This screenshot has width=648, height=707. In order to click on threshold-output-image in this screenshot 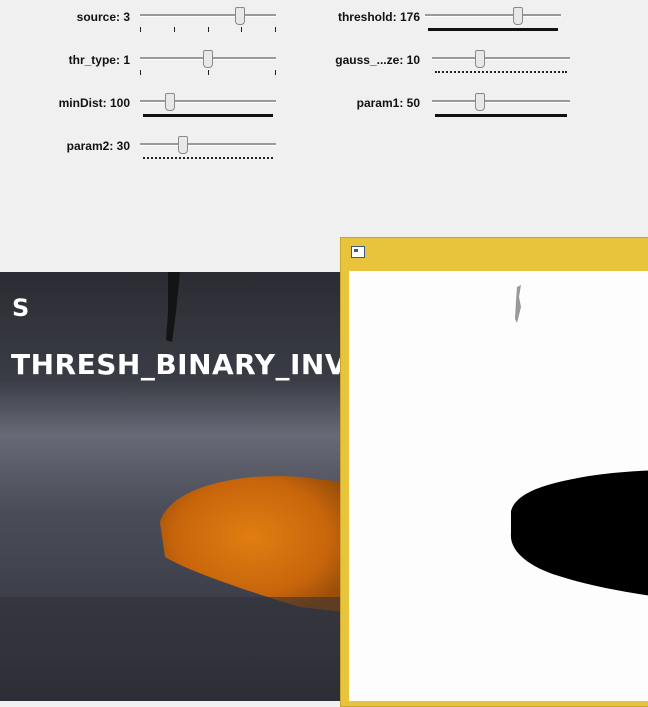, I will do `click(579, 440)`.